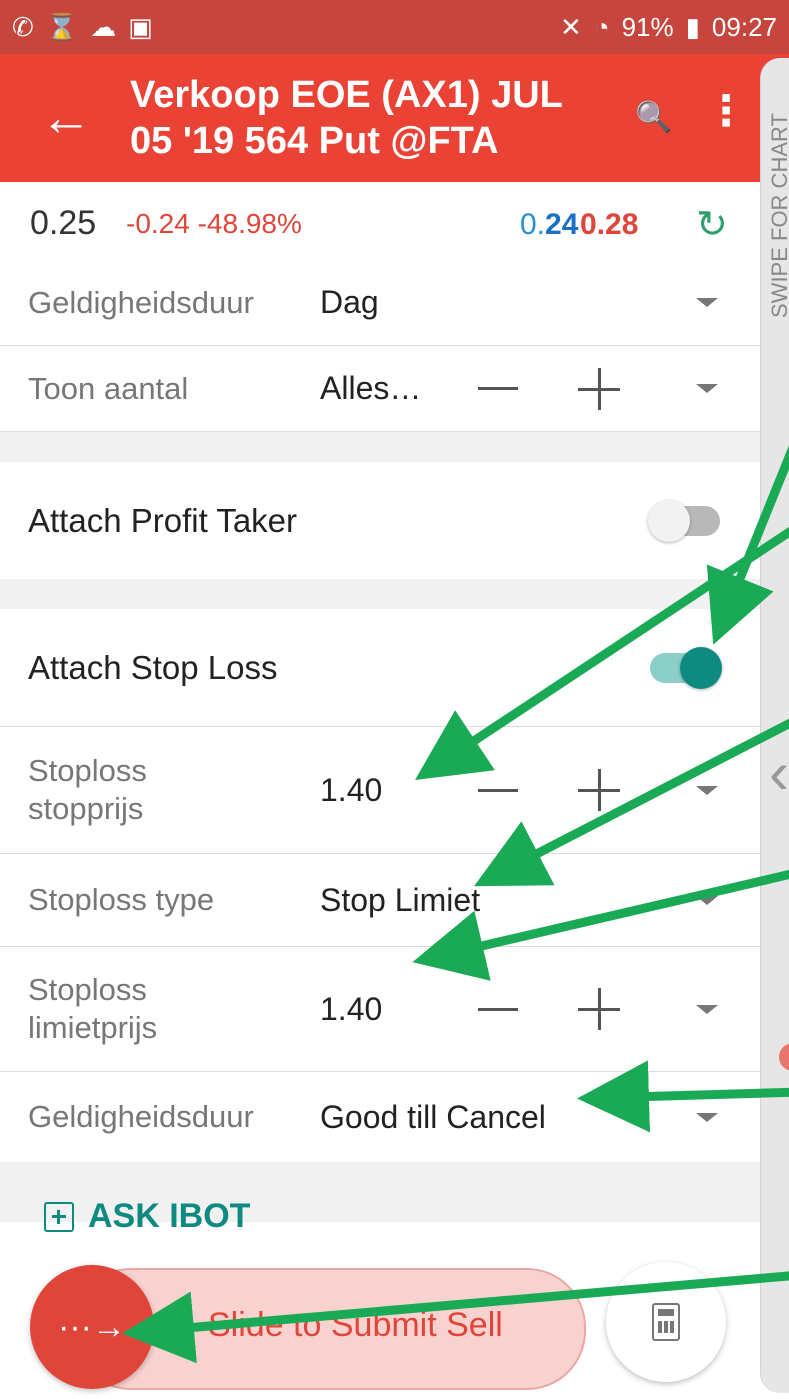  I want to click on add-box-icon, so click(59, 1216).